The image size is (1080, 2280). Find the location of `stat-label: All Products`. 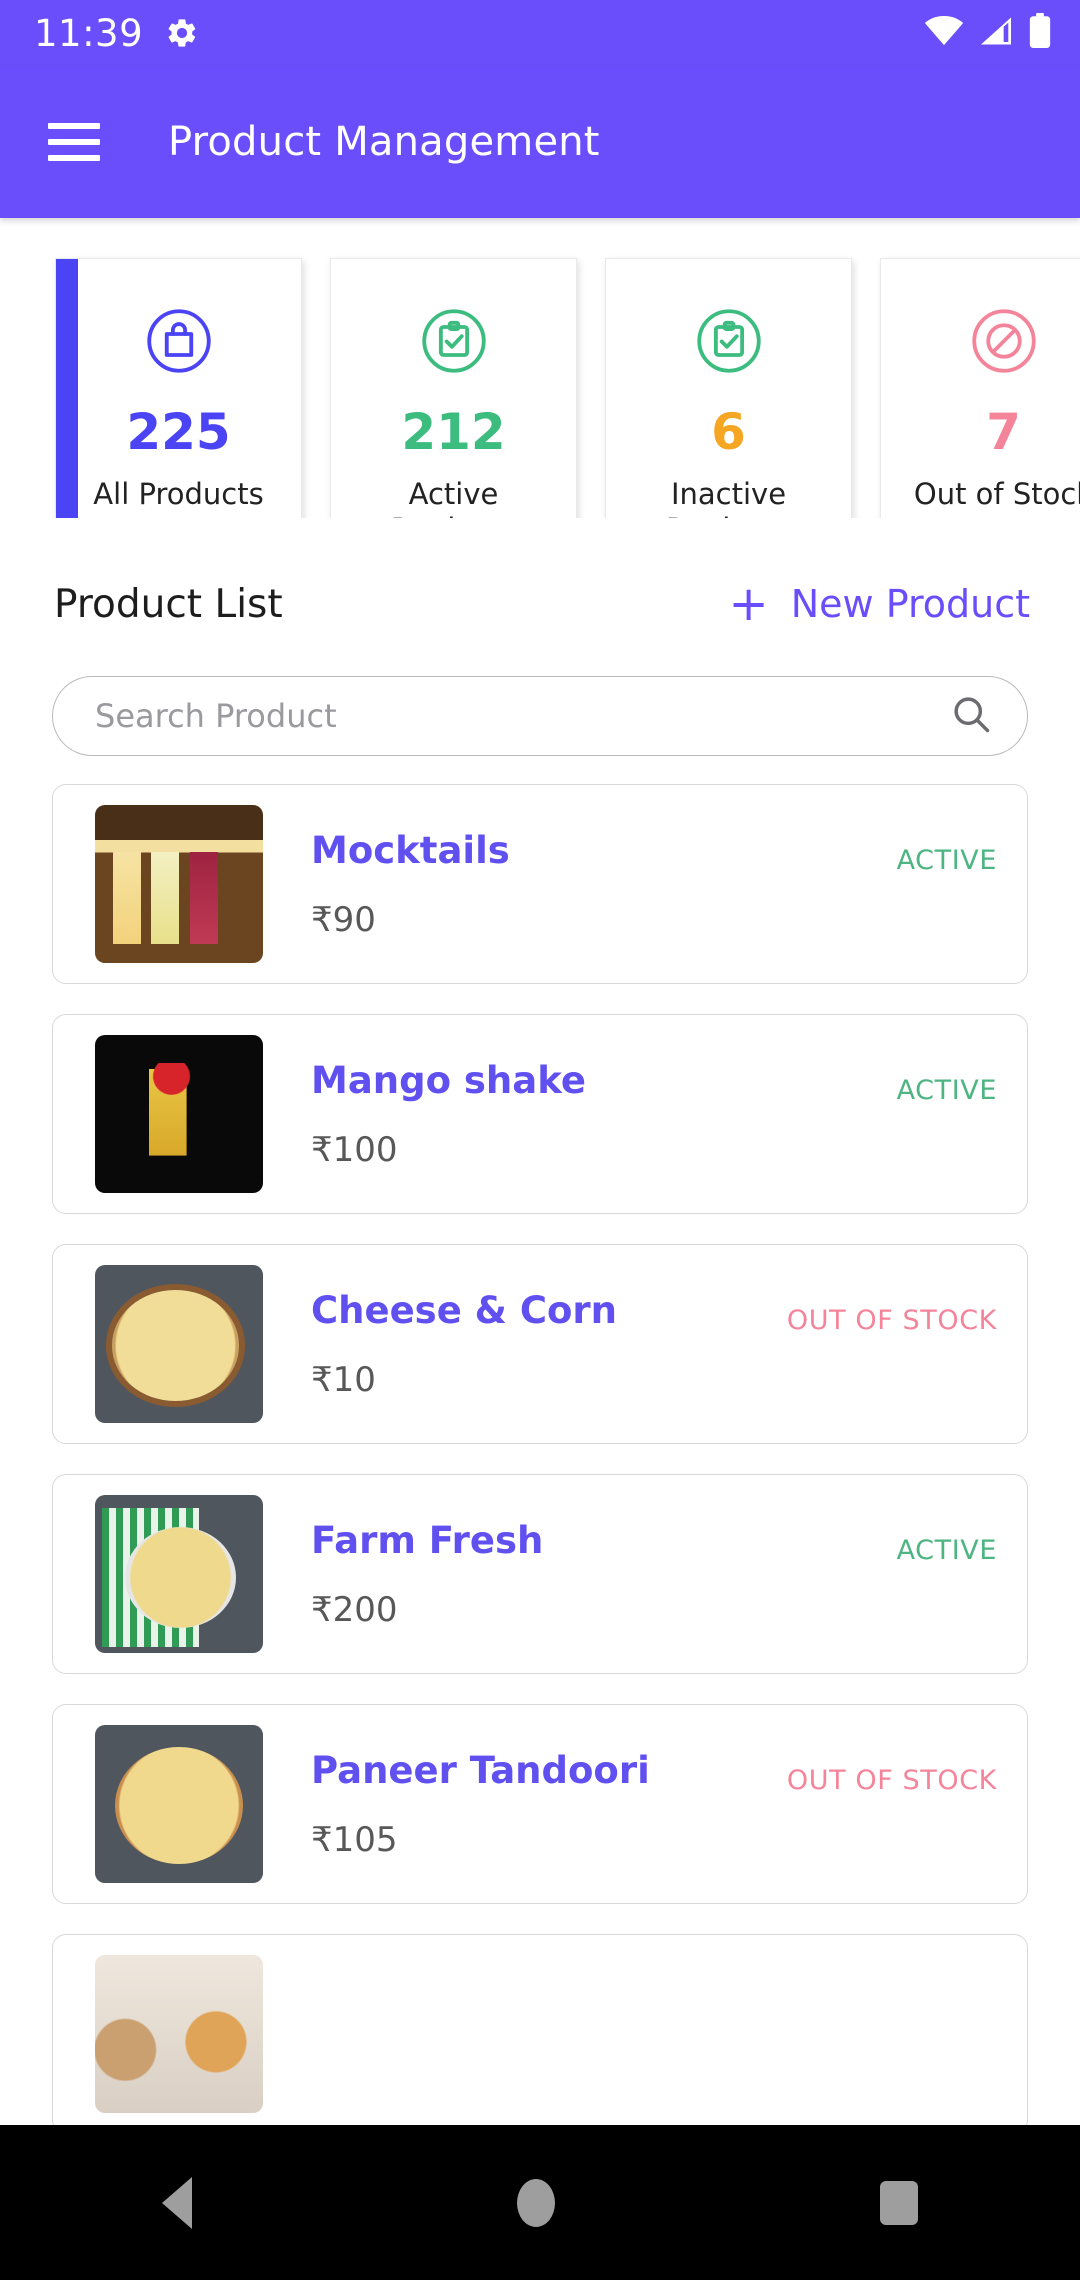

stat-label: All Products is located at coordinates (178, 494).